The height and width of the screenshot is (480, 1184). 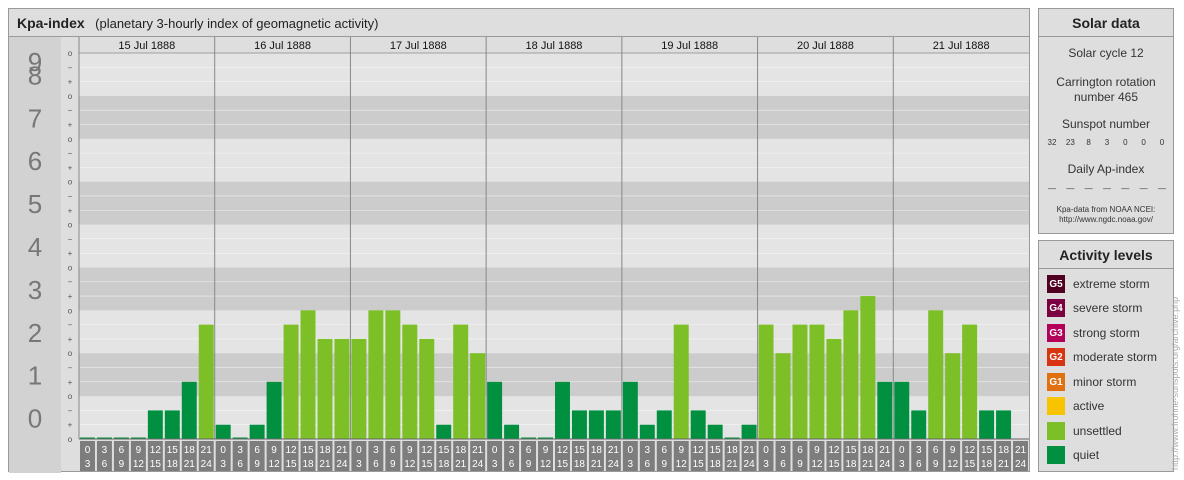 I want to click on y-tick-label: 7, so click(x=35, y=118).